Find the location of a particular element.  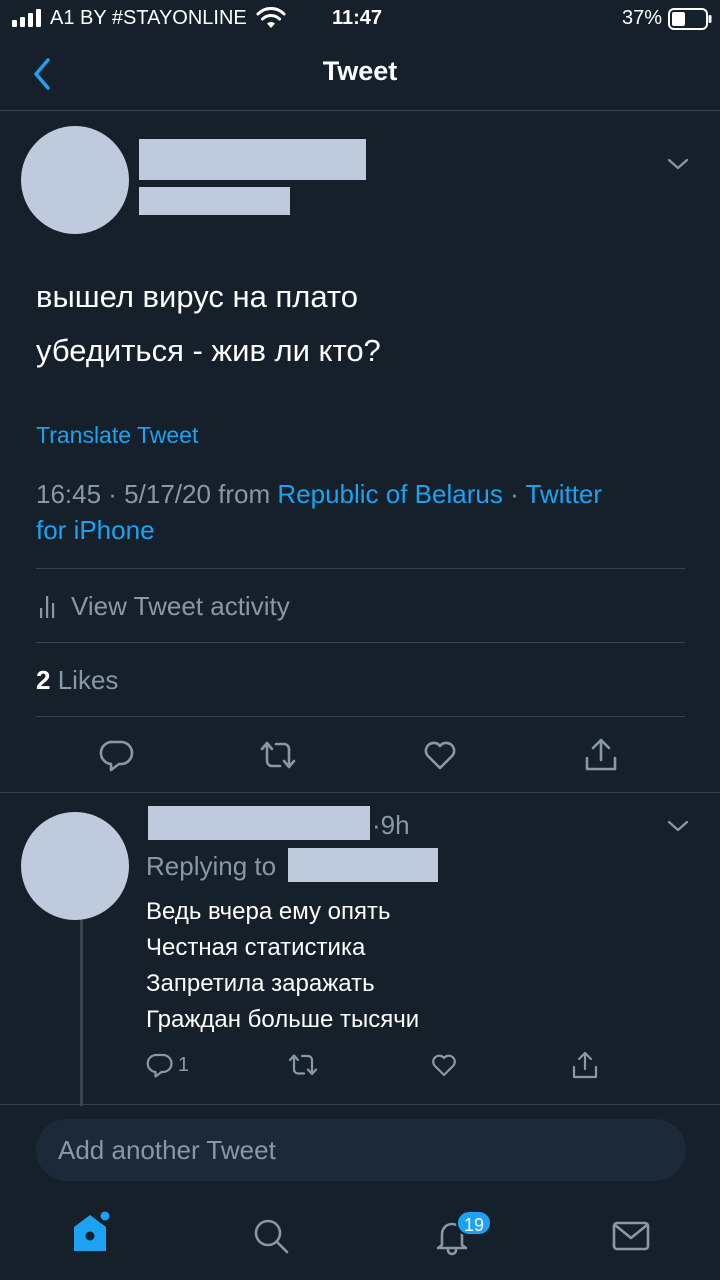

reply-options-button is located at coordinates (678, 826).